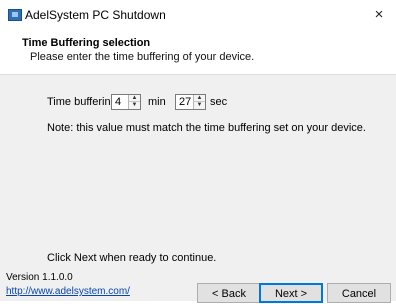 The height and width of the screenshot is (304, 396). I want to click on minutes-unit-label: min, so click(157, 102).